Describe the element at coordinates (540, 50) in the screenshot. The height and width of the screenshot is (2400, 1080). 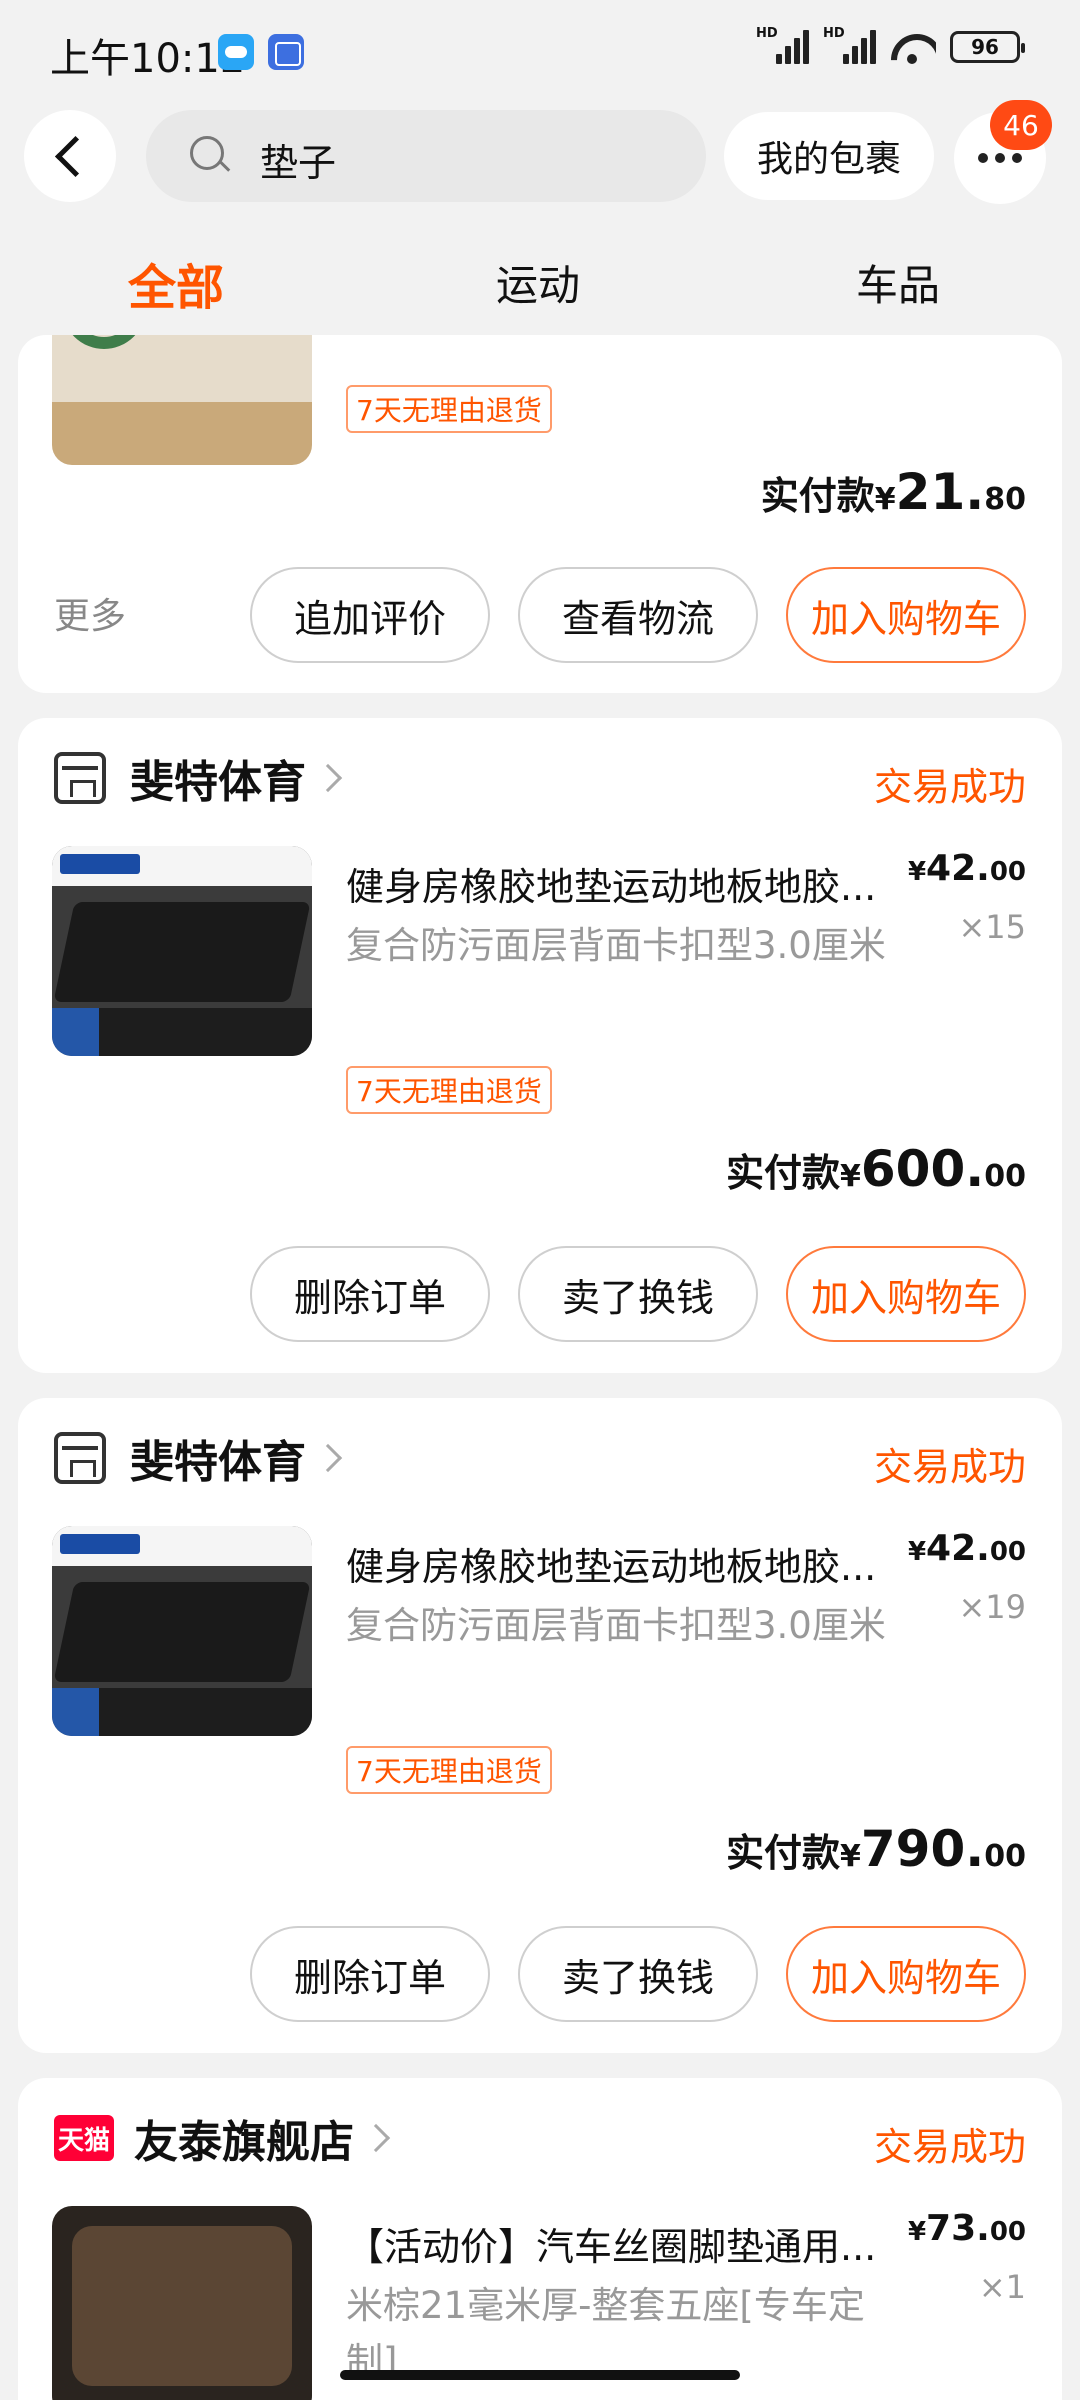
I see `status-bar: 上午10:12 HD HD 96` at that location.